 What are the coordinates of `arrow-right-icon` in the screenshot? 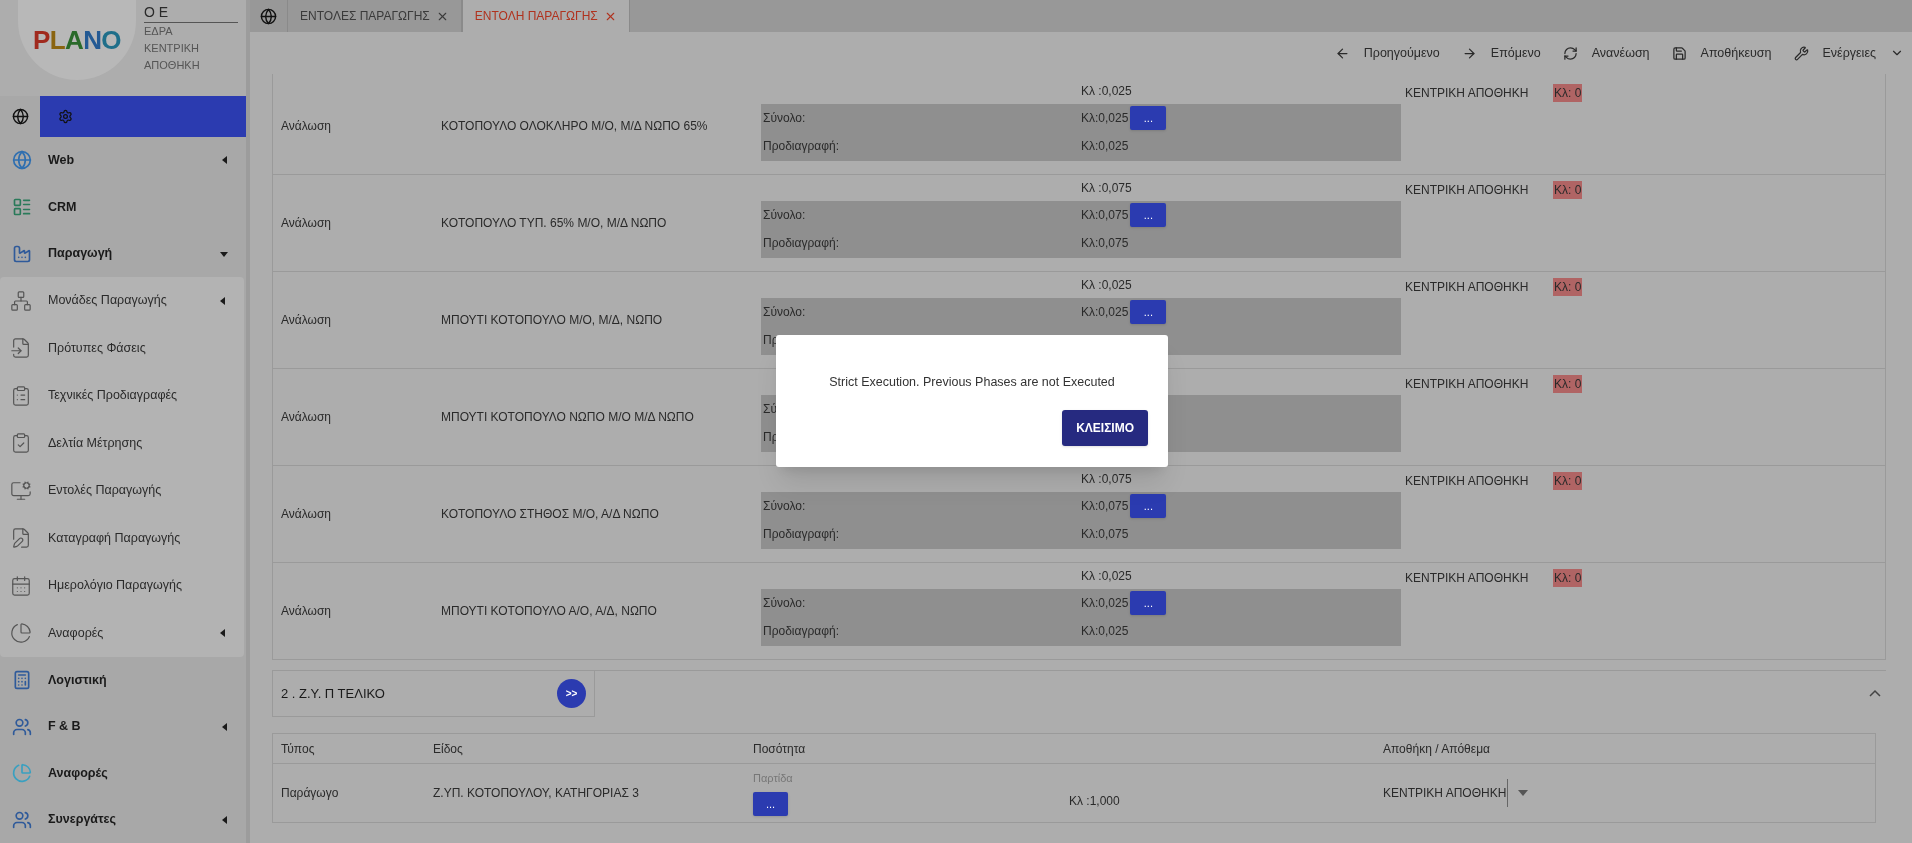 It's located at (1469, 53).